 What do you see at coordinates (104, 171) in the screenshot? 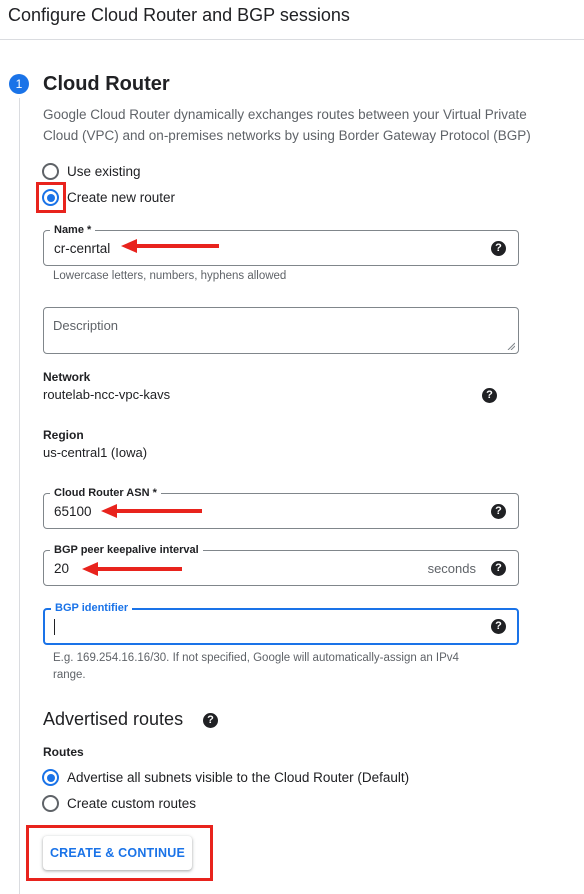
I see `radio-use-existing-label: Use existing` at bounding box center [104, 171].